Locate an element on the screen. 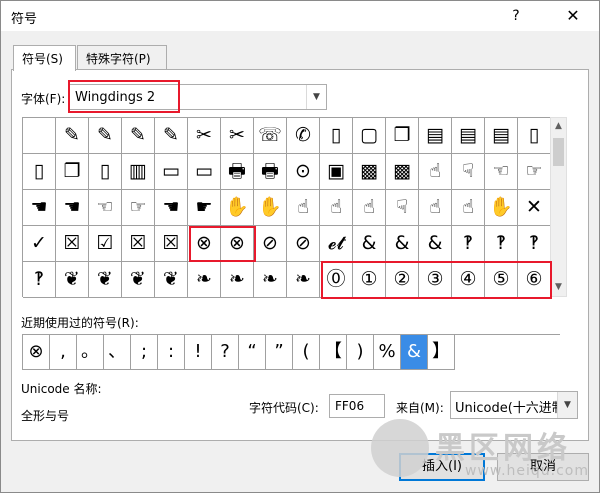  symbol-cell: ① is located at coordinates (369, 280).